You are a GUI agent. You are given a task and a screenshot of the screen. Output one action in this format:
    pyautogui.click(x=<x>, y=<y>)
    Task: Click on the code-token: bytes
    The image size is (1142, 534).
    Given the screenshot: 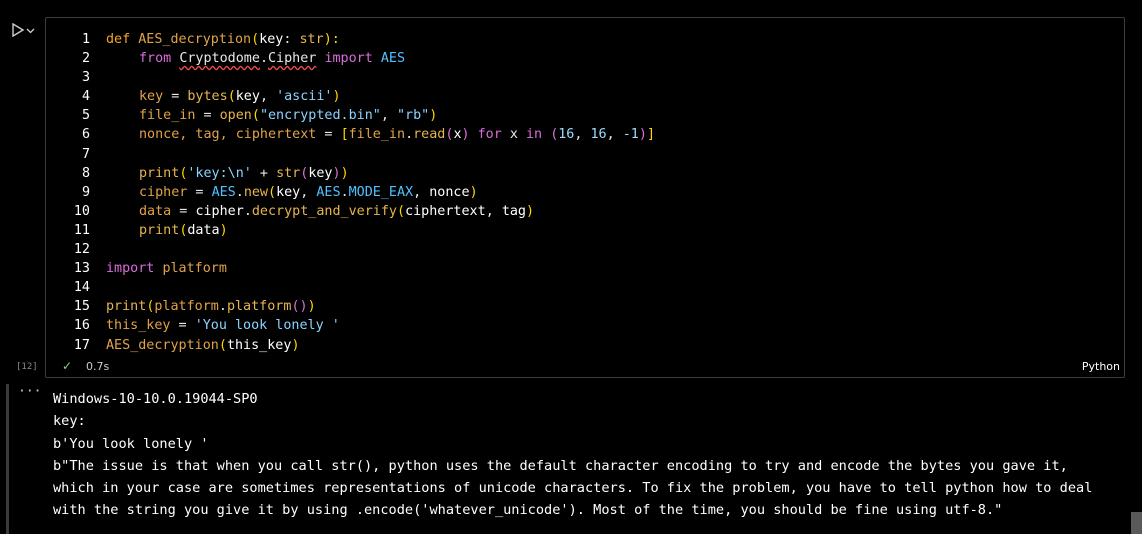 What is the action you would take?
    pyautogui.click(x=207, y=97)
    